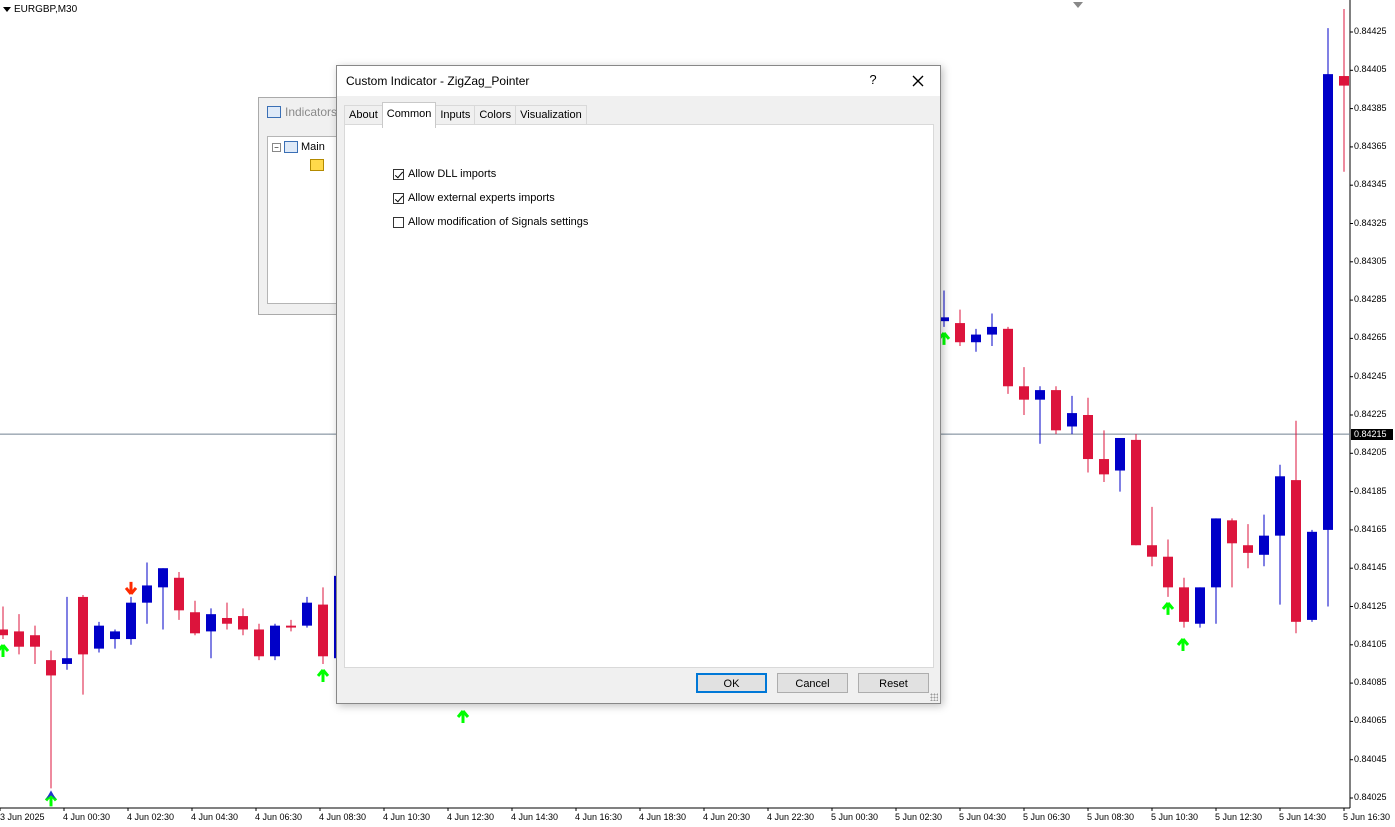 The image size is (1395, 827). Describe the element at coordinates (407, 817) in the screenshot. I see `time-tick-label: 4 Jun 10:30` at that location.